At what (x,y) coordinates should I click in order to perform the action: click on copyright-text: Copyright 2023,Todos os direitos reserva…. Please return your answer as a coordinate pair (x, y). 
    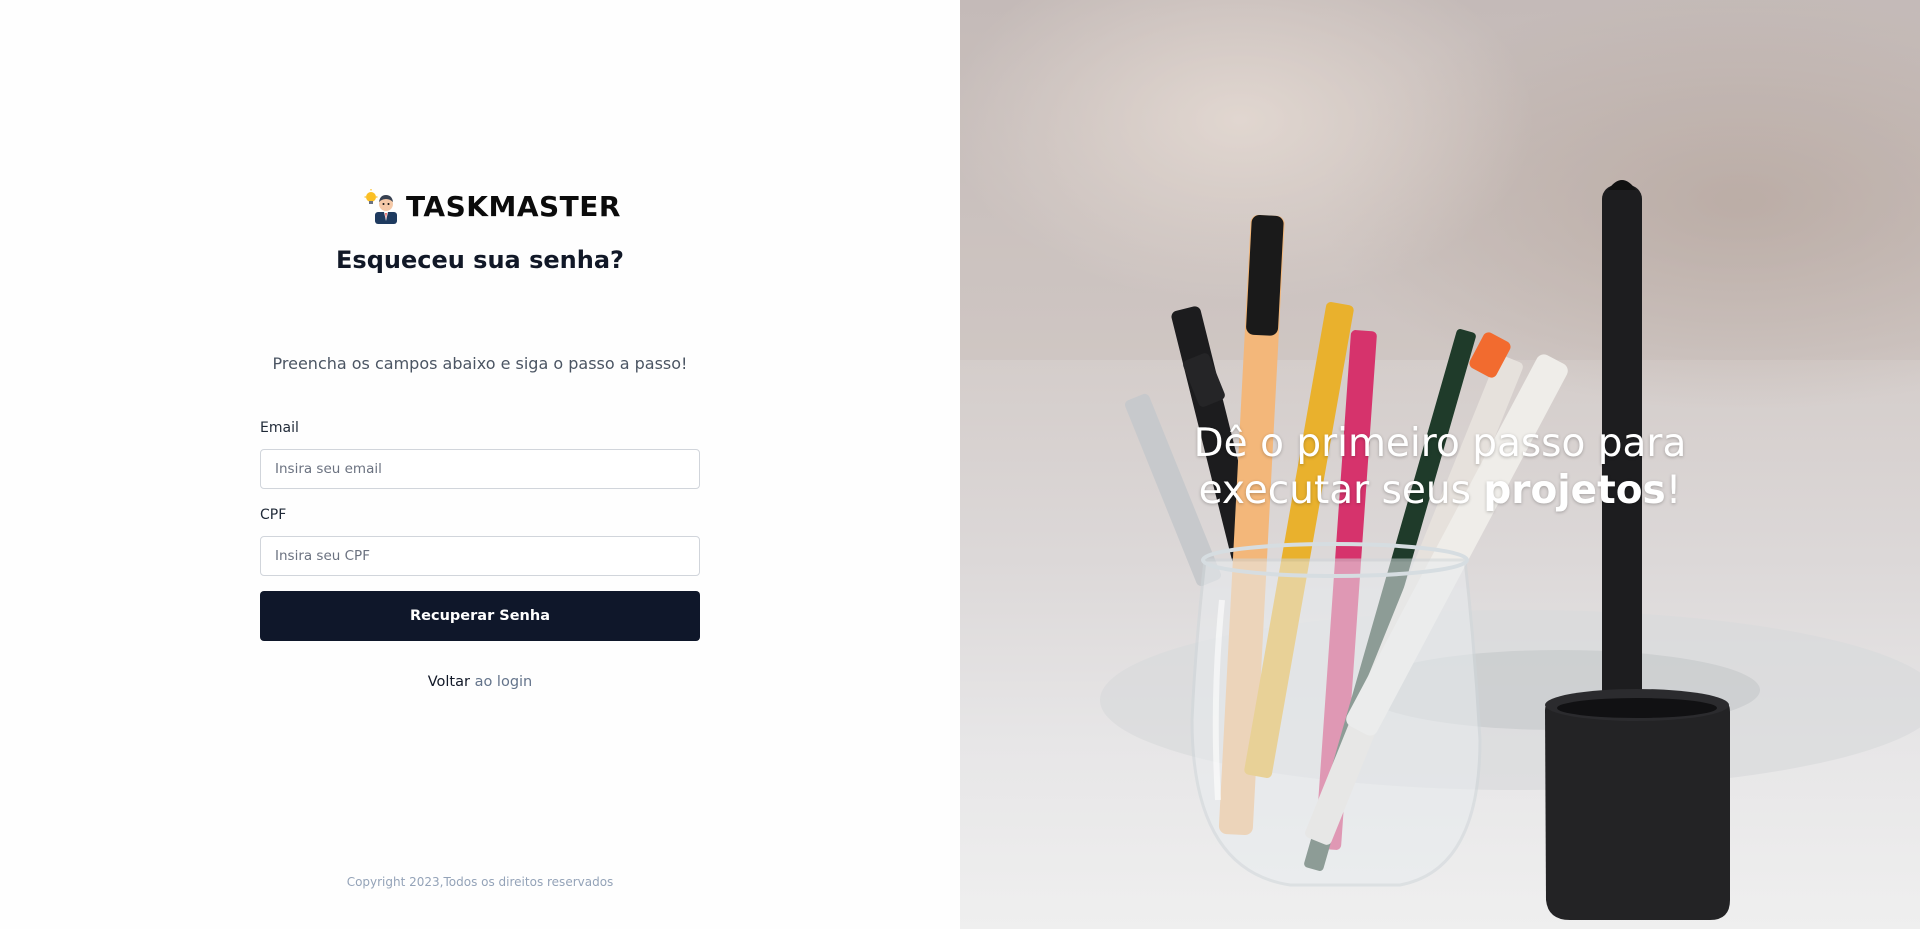
    Looking at the image, I should click on (480, 882).